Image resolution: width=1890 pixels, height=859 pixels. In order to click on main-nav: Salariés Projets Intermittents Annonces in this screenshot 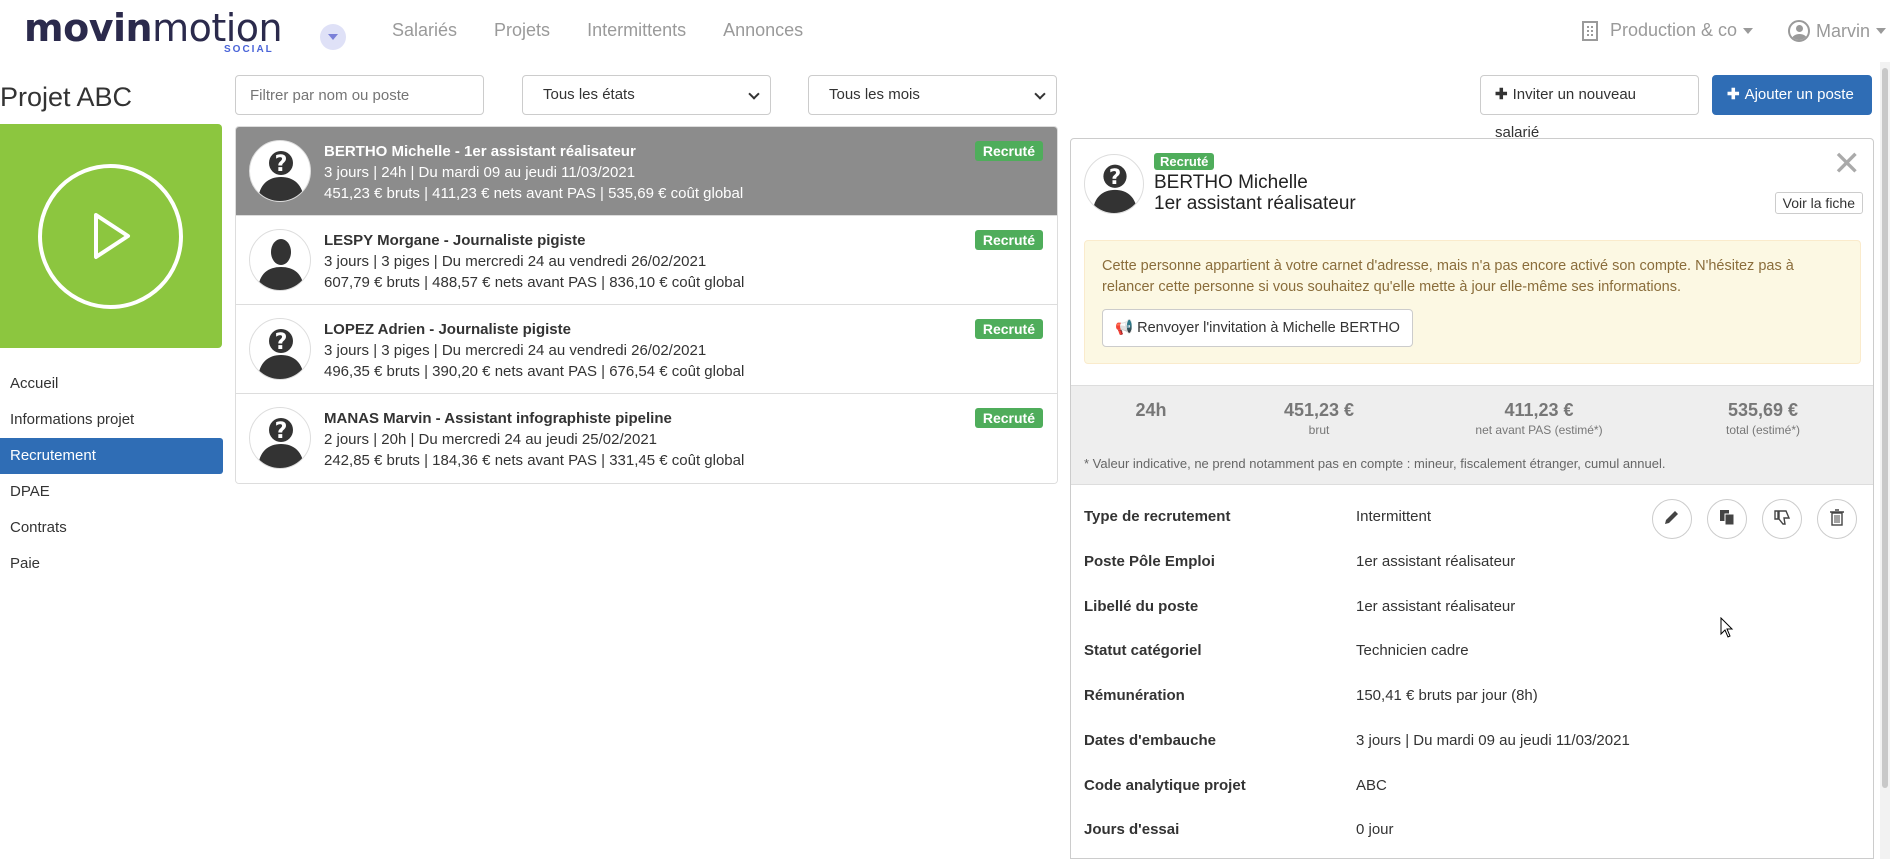, I will do `click(616, 30)`.